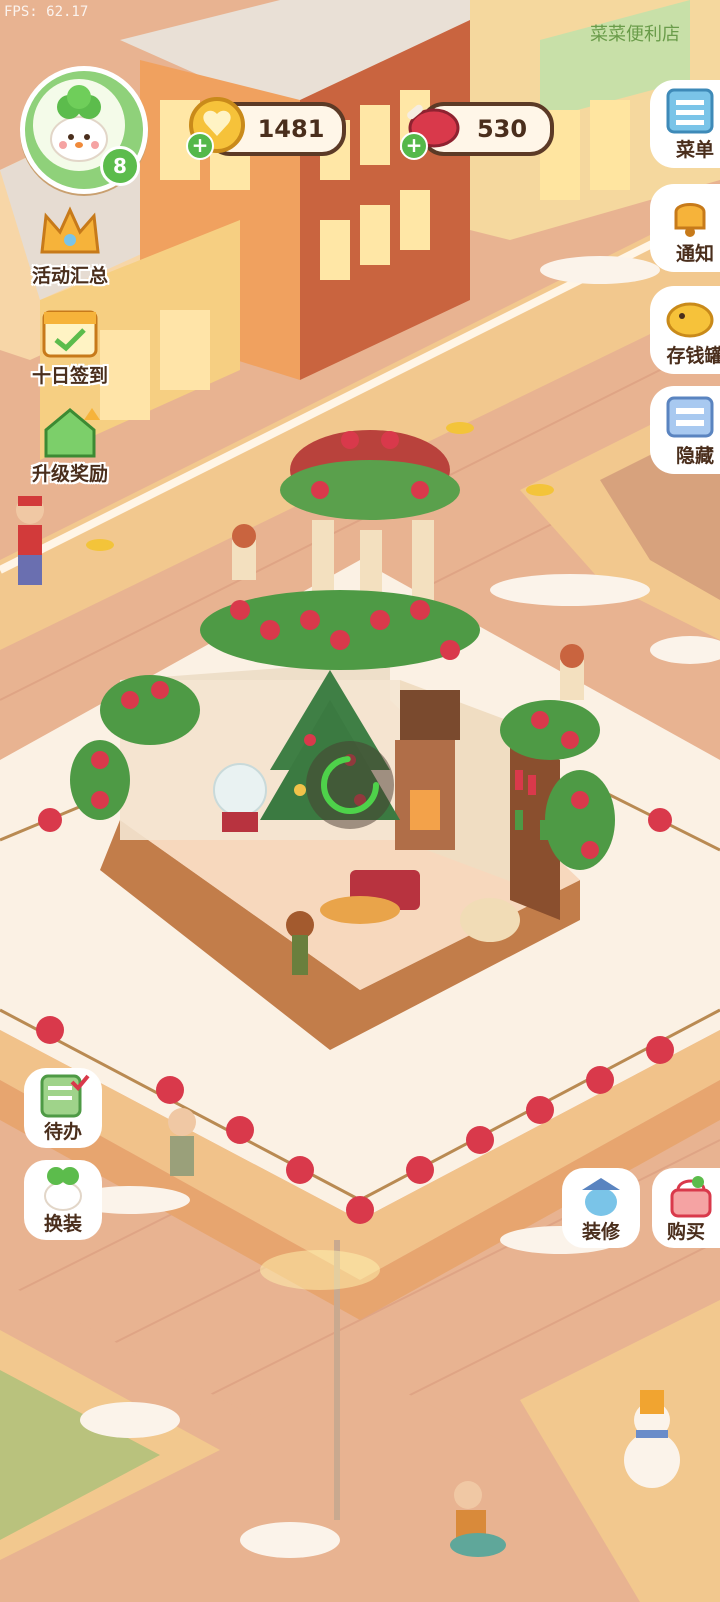 The image size is (720, 1602). I want to click on upgrade-rewards-button: 升级奖励, so click(70, 440).